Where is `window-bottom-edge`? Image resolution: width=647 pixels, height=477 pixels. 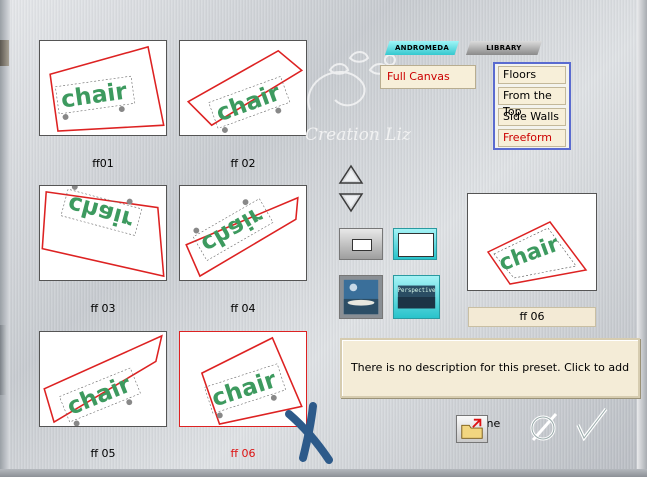
window-bottom-edge is located at coordinates (323, 473).